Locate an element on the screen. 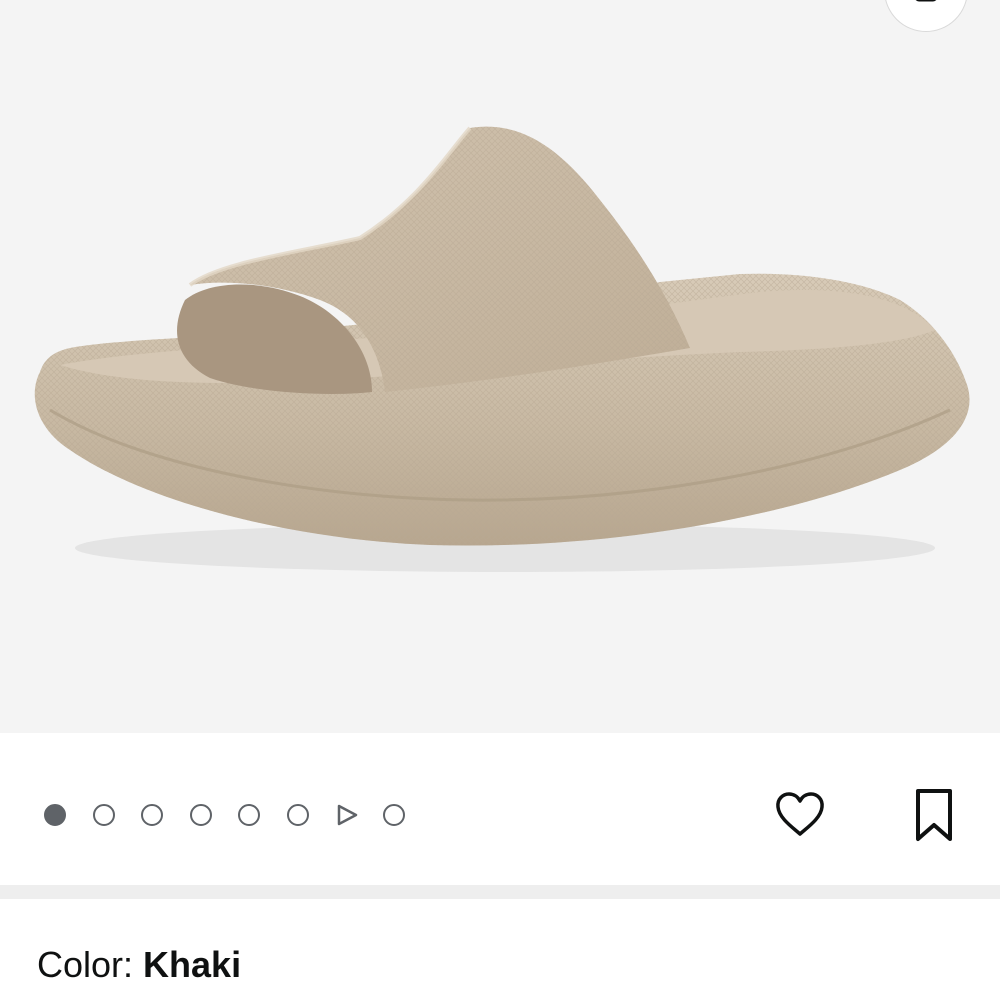 The width and height of the screenshot is (1000, 1000). wishlist-button is located at coordinates (800, 815).